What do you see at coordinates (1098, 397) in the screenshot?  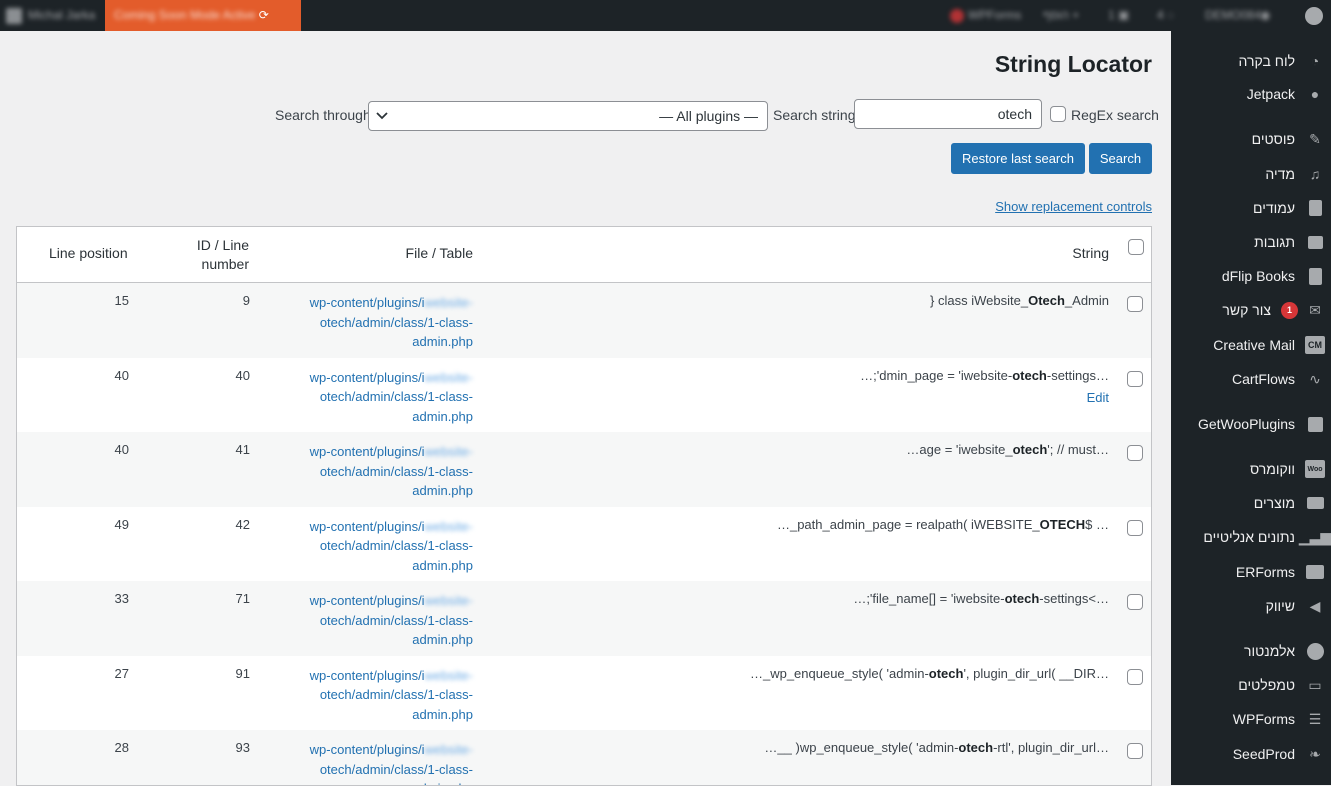 I see `edit-link: Edit` at bounding box center [1098, 397].